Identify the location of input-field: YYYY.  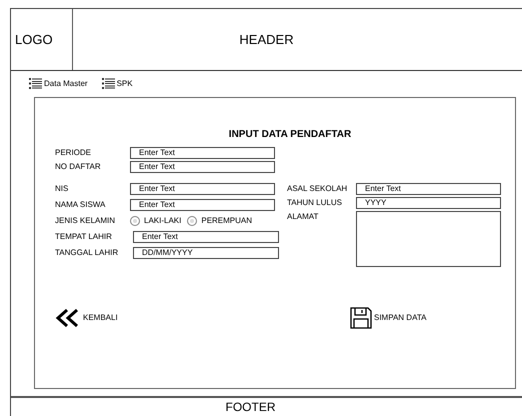
(428, 202).